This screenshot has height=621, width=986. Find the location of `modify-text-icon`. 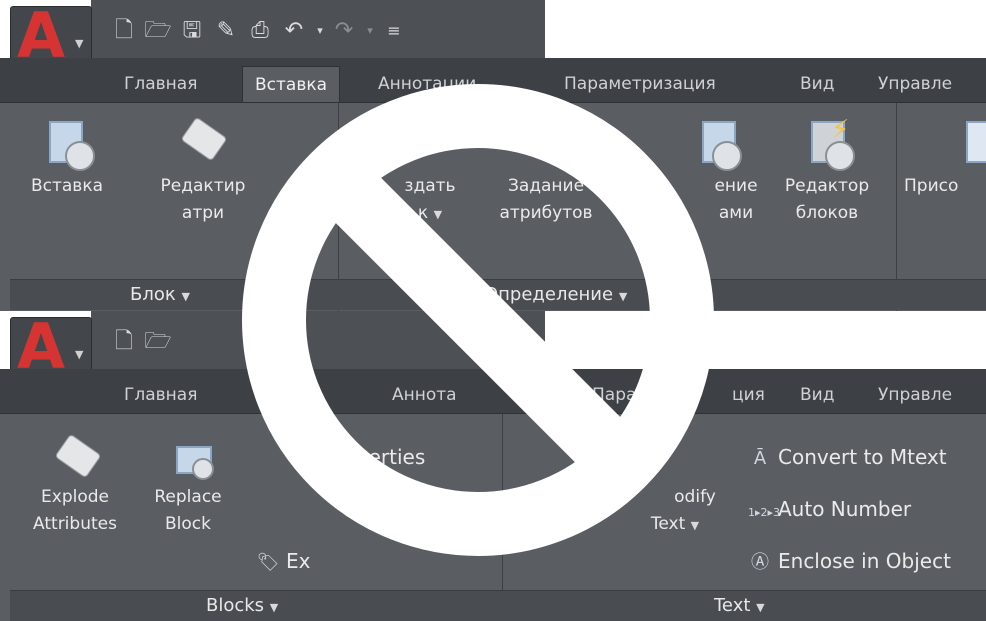

modify-text-icon is located at coordinates (675, 454).